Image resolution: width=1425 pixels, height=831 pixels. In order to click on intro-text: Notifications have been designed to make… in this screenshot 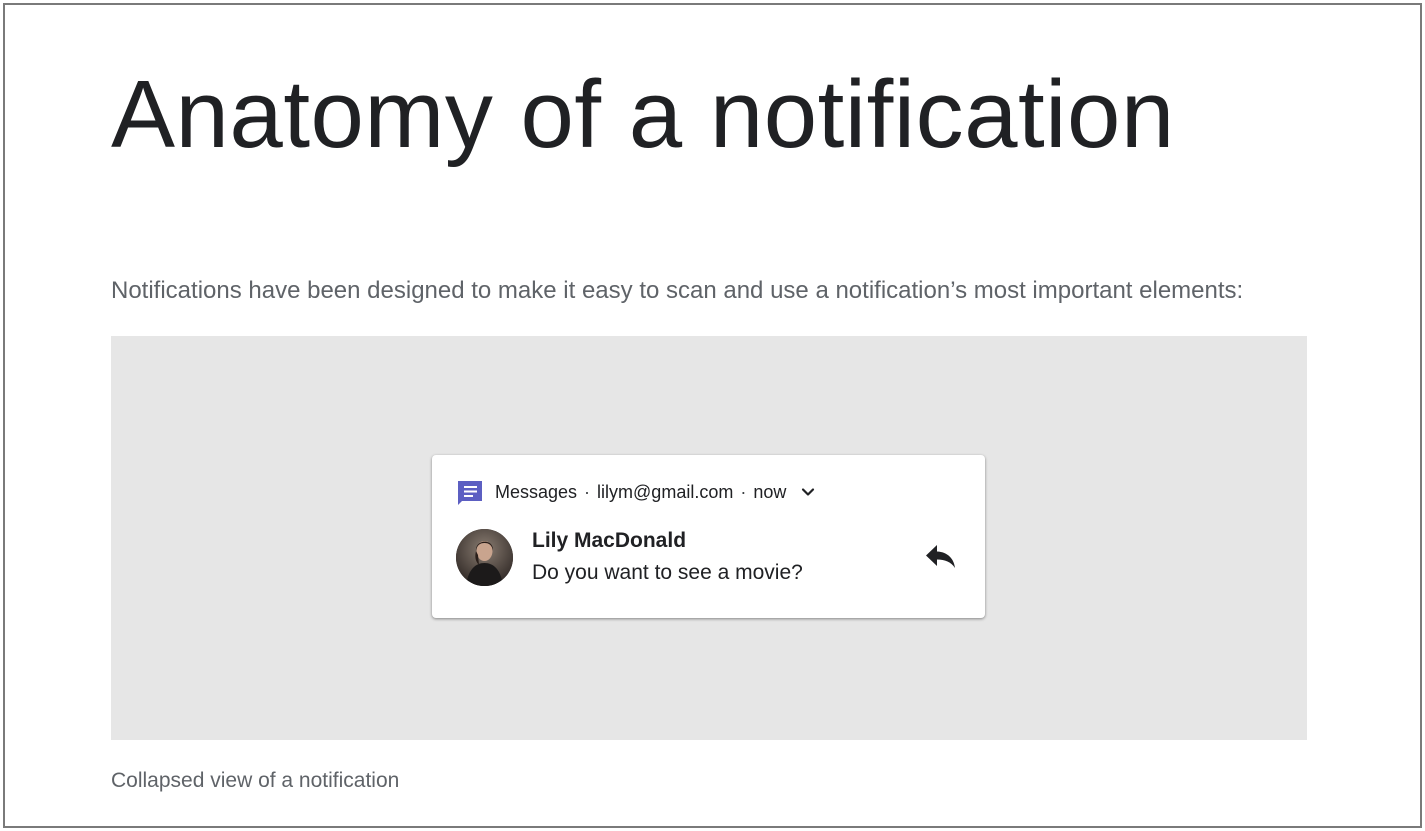, I will do `click(677, 290)`.